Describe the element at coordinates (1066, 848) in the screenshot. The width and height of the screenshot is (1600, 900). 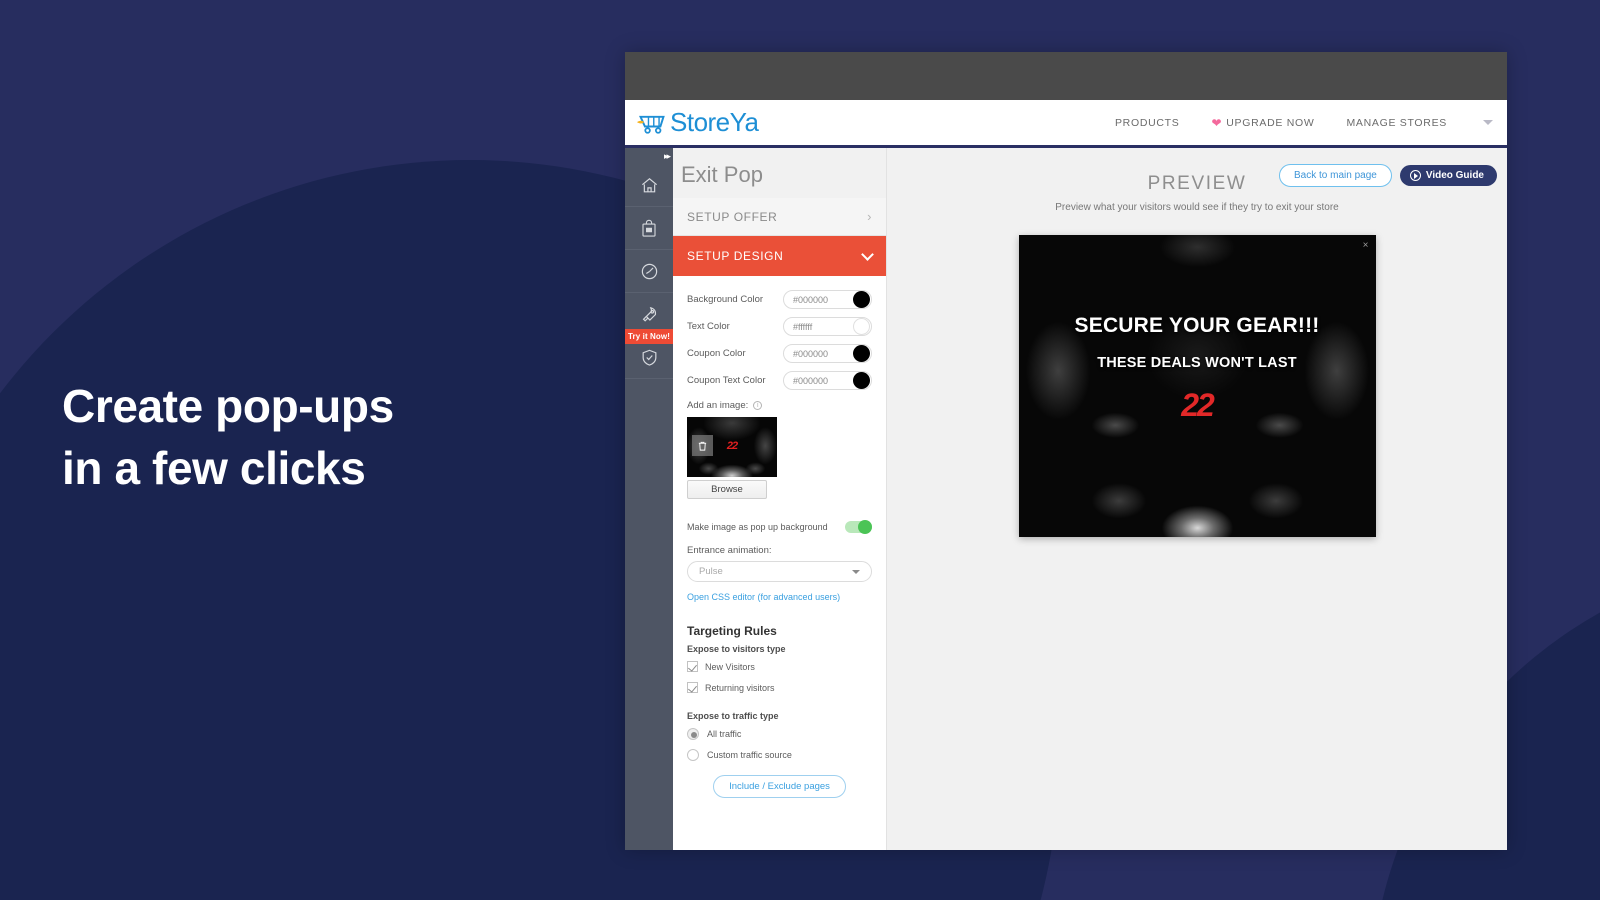
I see `window-footer: Less options` at that location.